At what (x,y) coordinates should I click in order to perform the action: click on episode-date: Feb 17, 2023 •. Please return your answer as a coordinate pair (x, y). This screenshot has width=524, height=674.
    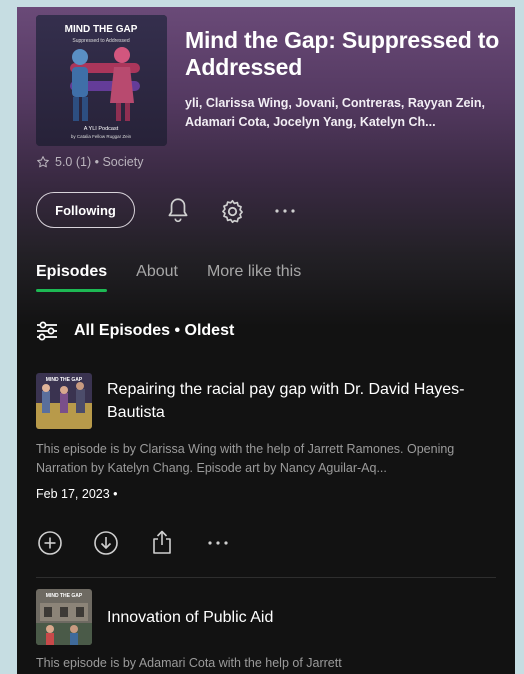
    Looking at the image, I should click on (77, 494).